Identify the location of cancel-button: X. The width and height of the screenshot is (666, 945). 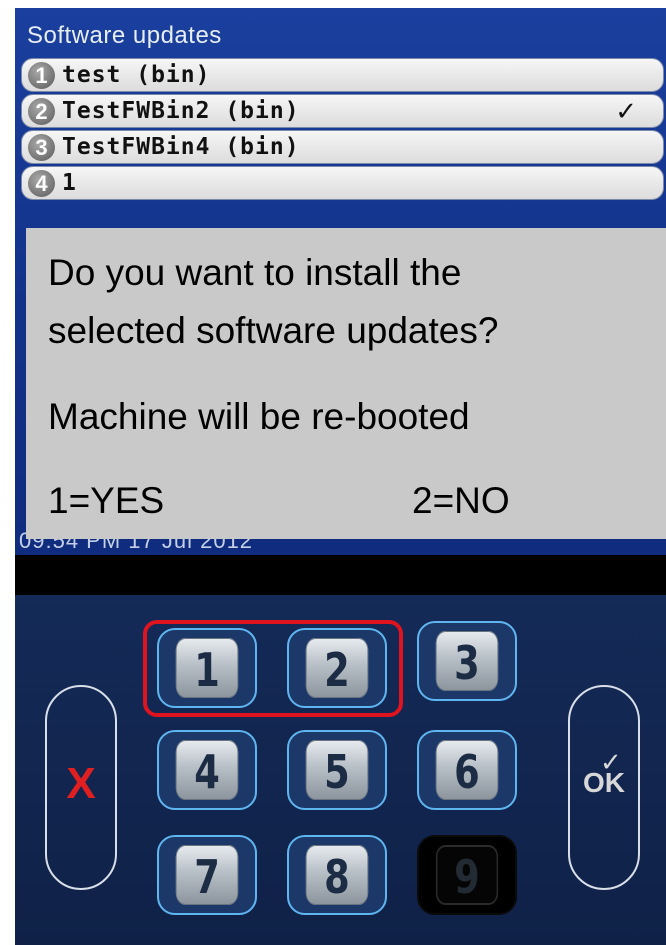
(81, 787).